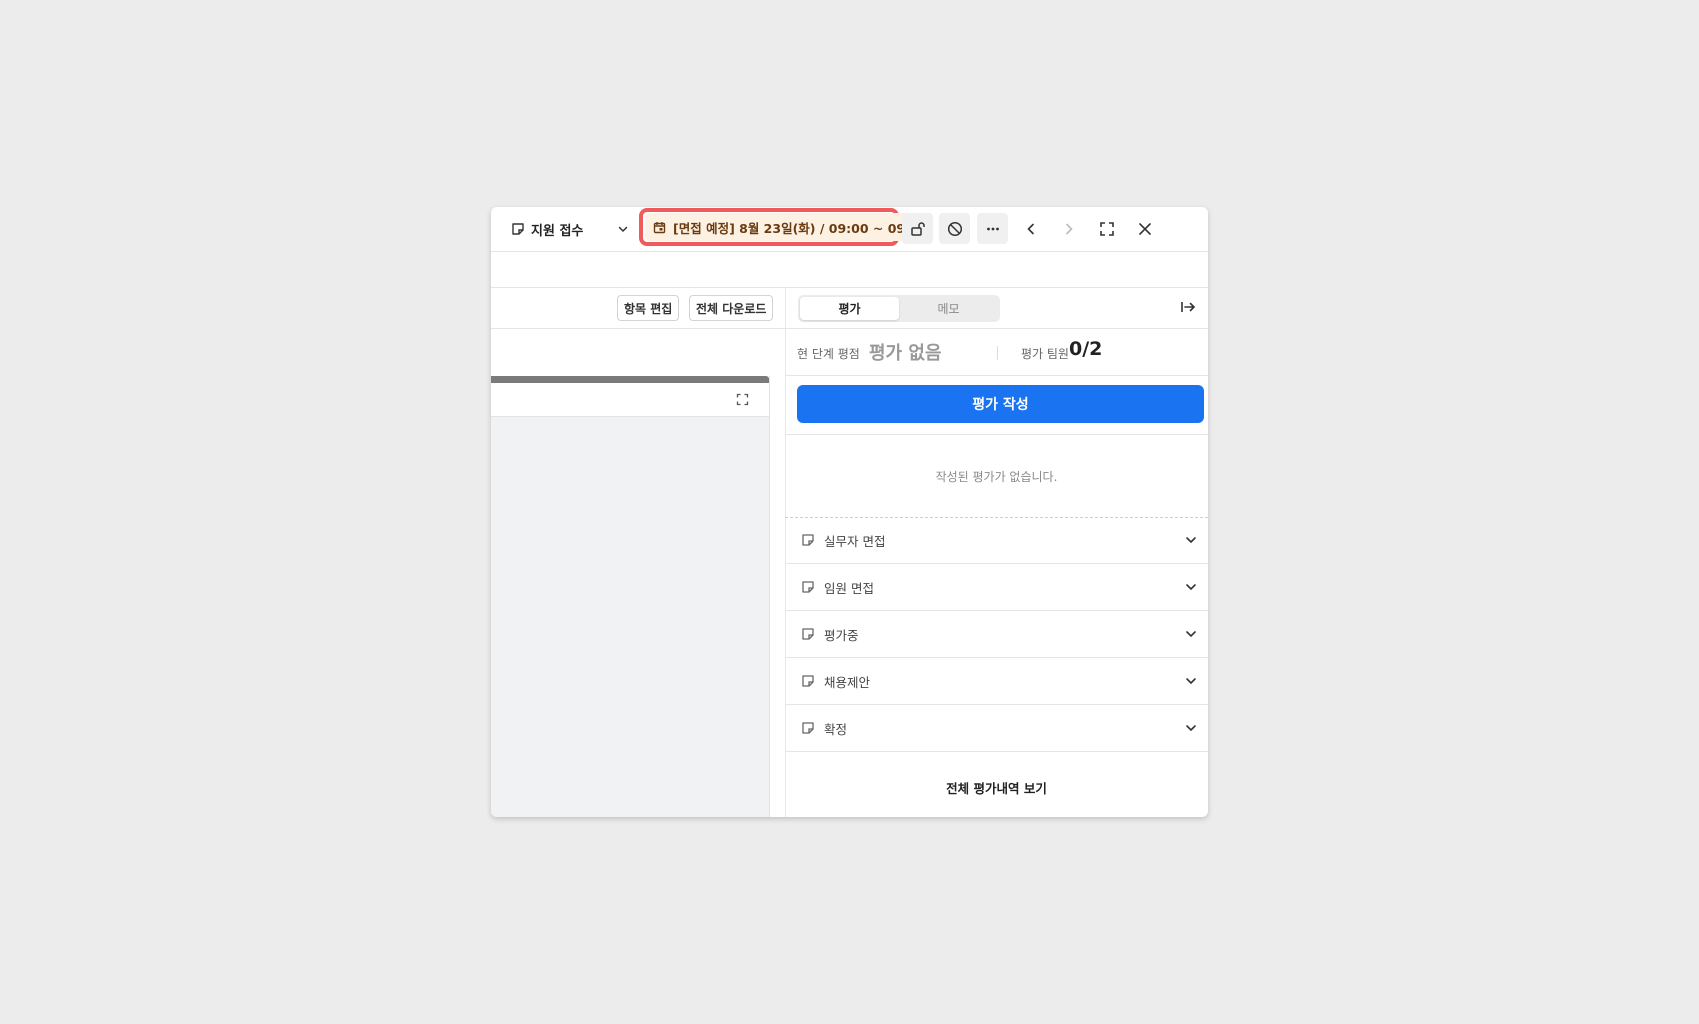 The height and width of the screenshot is (1024, 1699). I want to click on document-scroll-progress, so click(630, 379).